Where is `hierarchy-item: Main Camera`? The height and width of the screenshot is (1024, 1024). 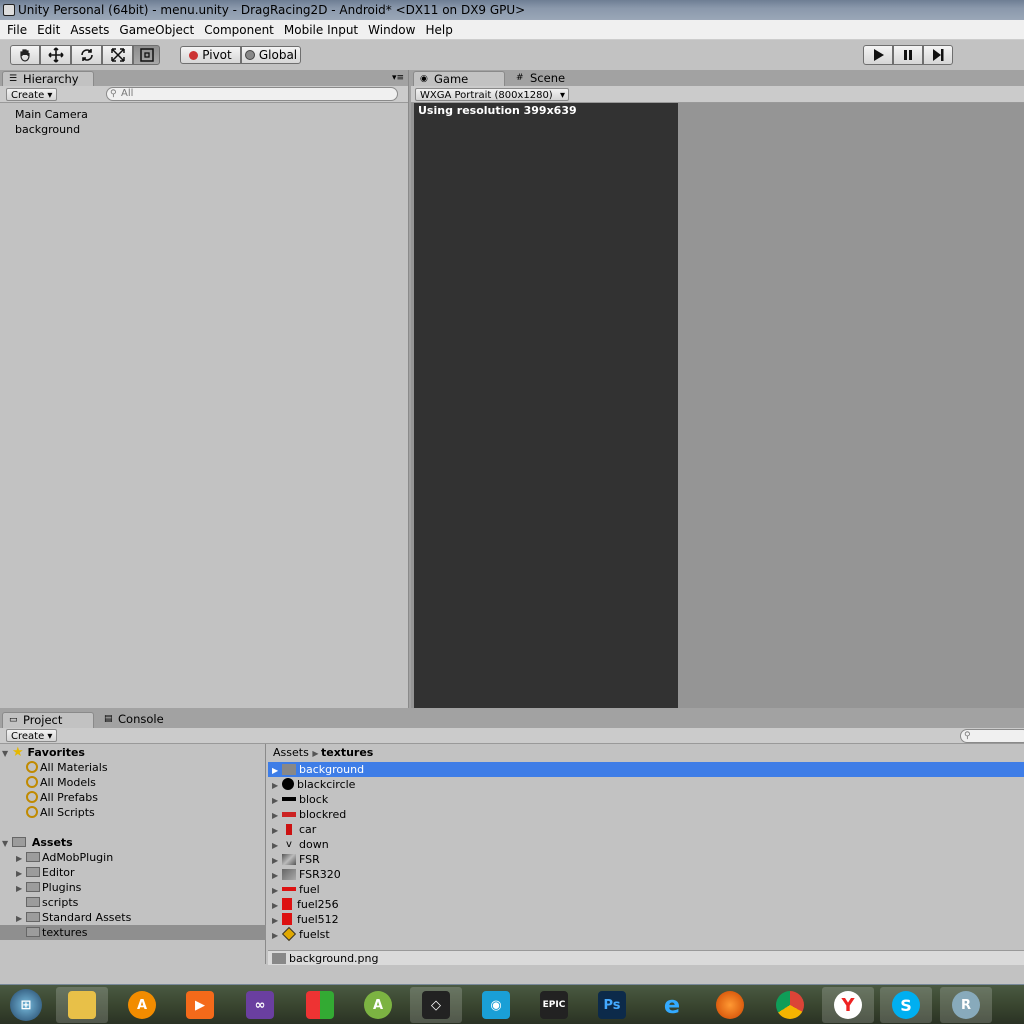 hierarchy-item: Main Camera is located at coordinates (51, 114).